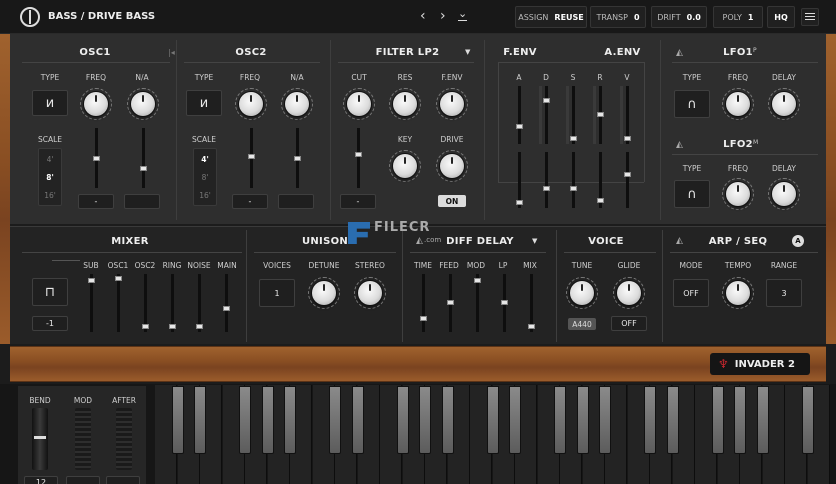  I want to click on filter-res-knob, so click(405, 104).